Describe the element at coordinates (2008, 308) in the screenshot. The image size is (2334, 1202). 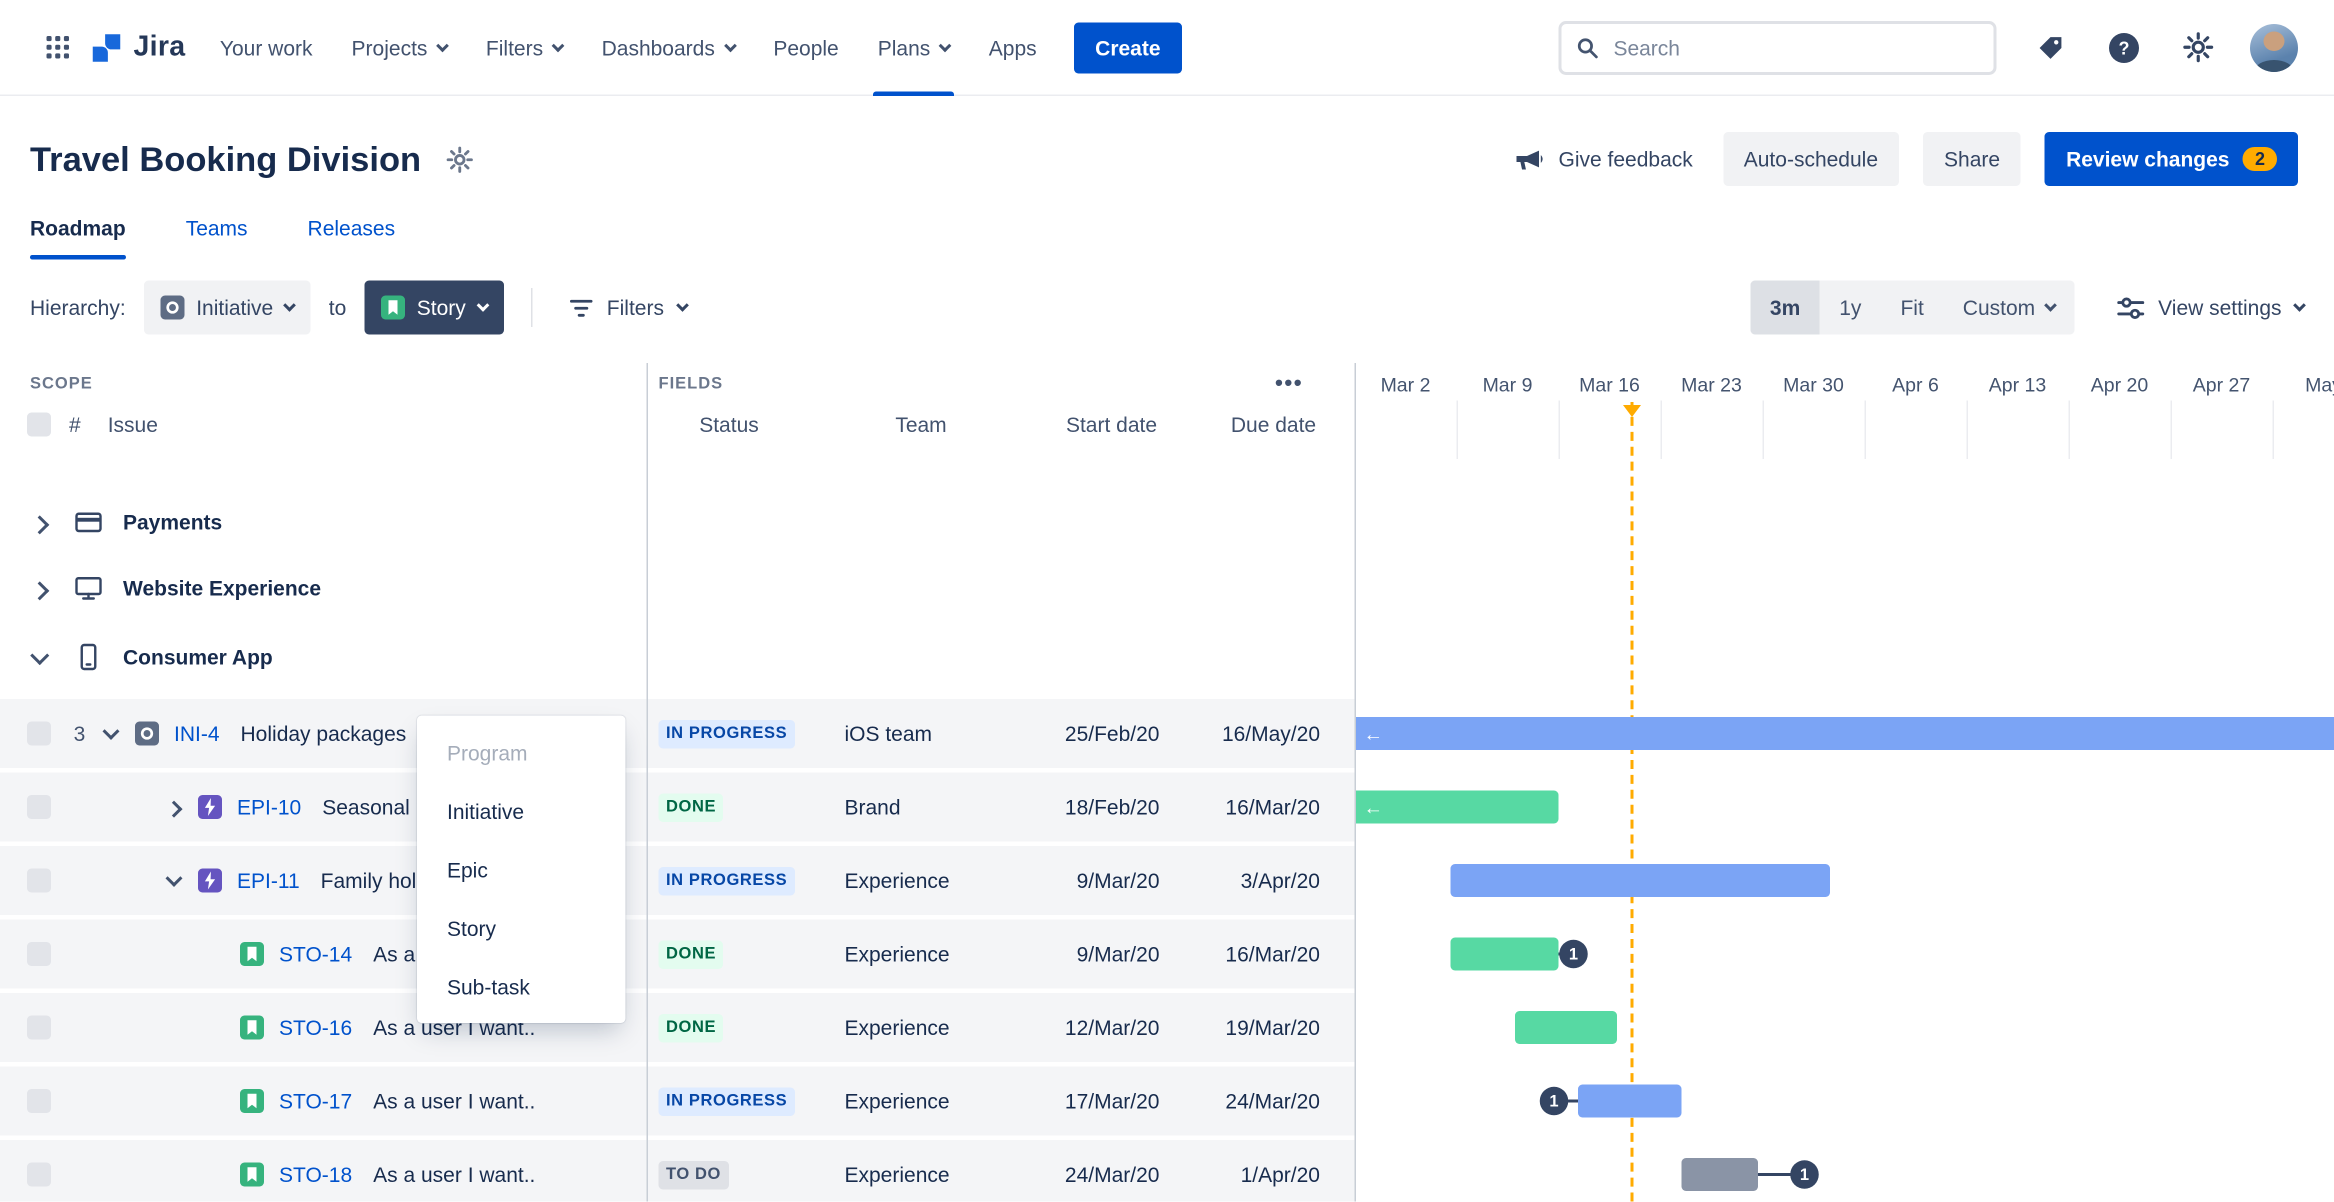
I see `zoom-custom-button: Custom` at that location.